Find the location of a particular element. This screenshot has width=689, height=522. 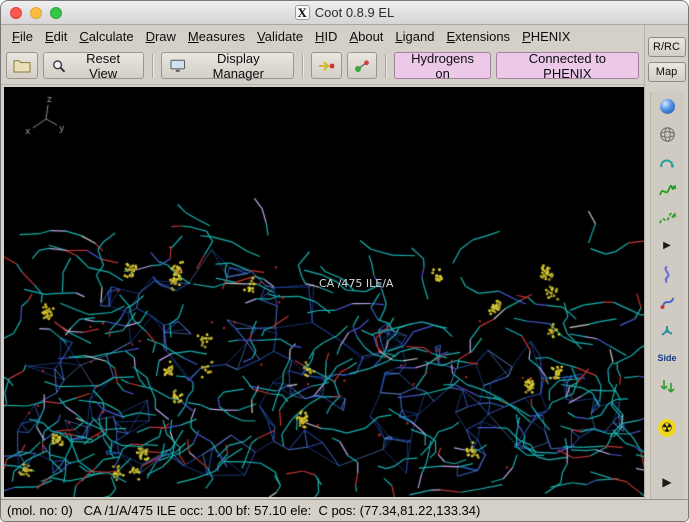

expand-toolbar-button: ▶ is located at coordinates (667, 246).